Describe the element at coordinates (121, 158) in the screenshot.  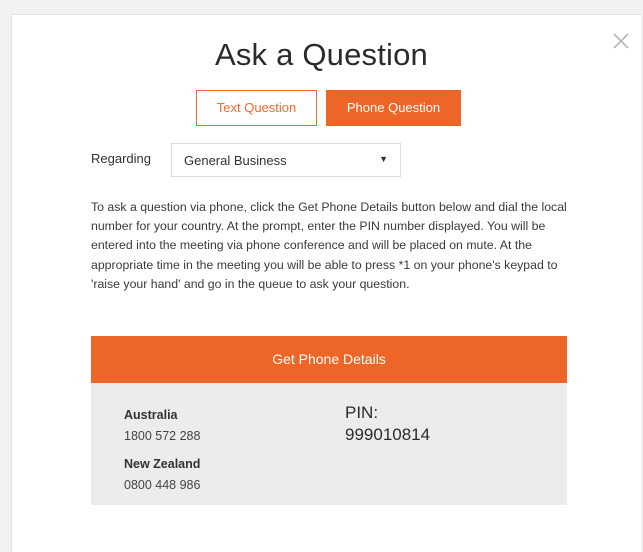
I see `regarding-label: Regarding` at that location.